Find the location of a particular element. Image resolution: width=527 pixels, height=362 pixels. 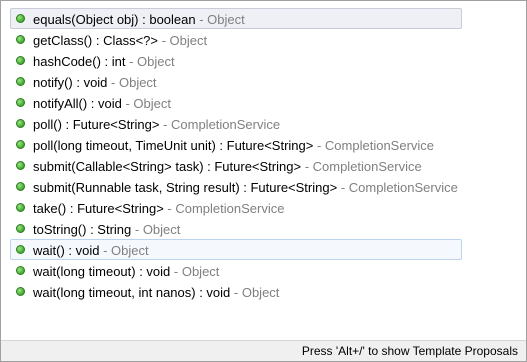

proposal-signature: equals(Object obj) : boolean is located at coordinates (114, 19).